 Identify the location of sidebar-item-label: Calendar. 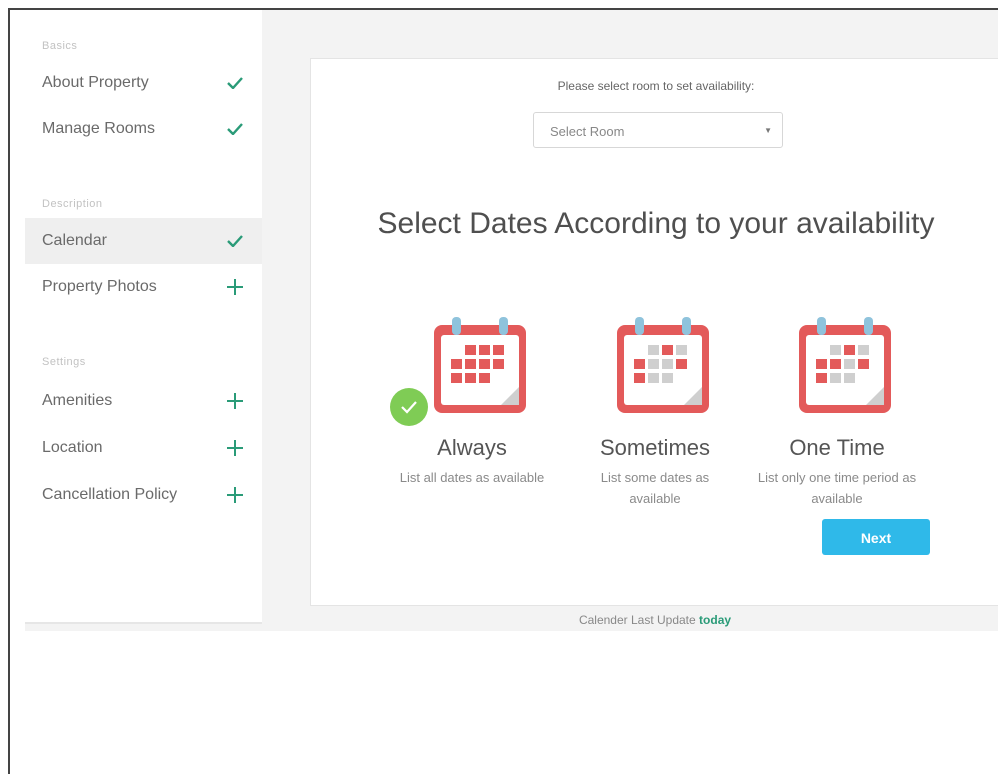
(74, 240).